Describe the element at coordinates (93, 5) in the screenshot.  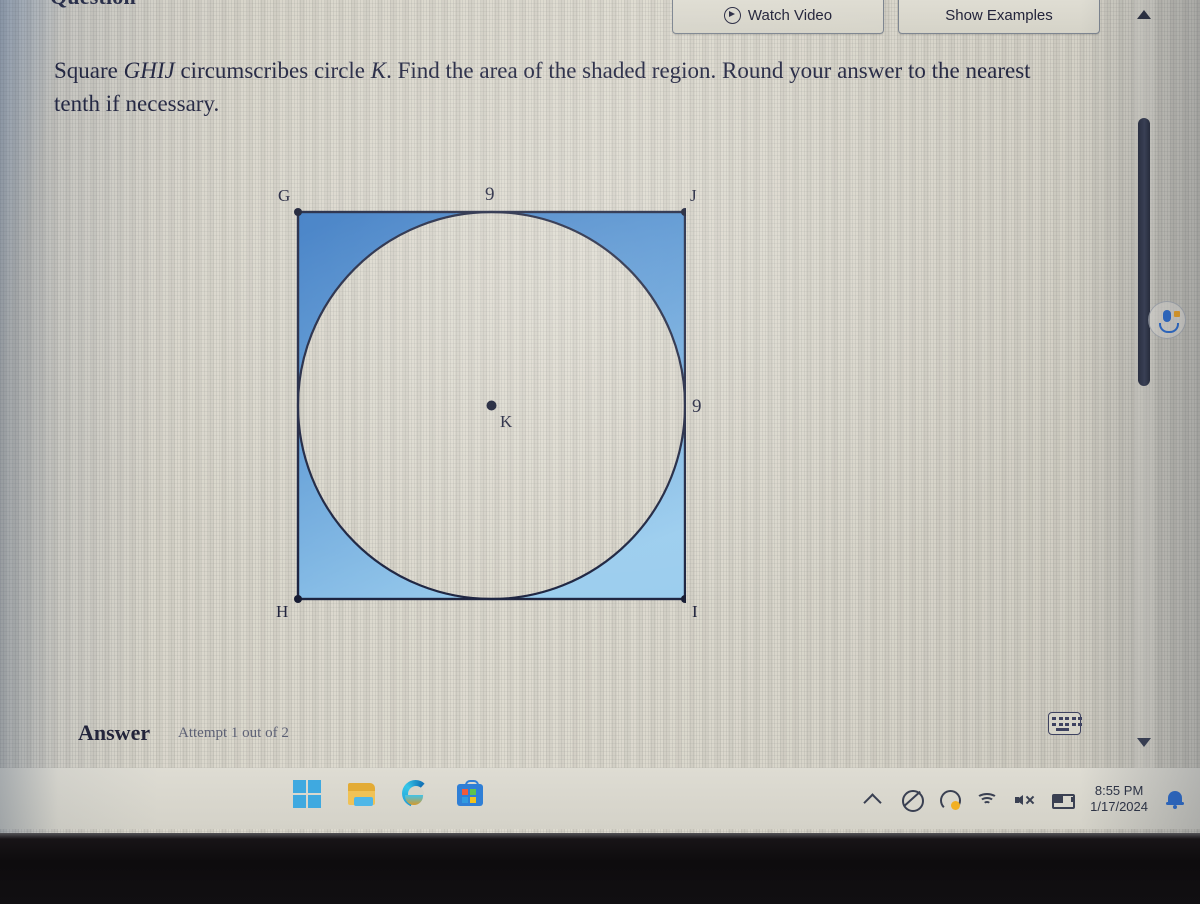
I see `page-title: Question` at that location.